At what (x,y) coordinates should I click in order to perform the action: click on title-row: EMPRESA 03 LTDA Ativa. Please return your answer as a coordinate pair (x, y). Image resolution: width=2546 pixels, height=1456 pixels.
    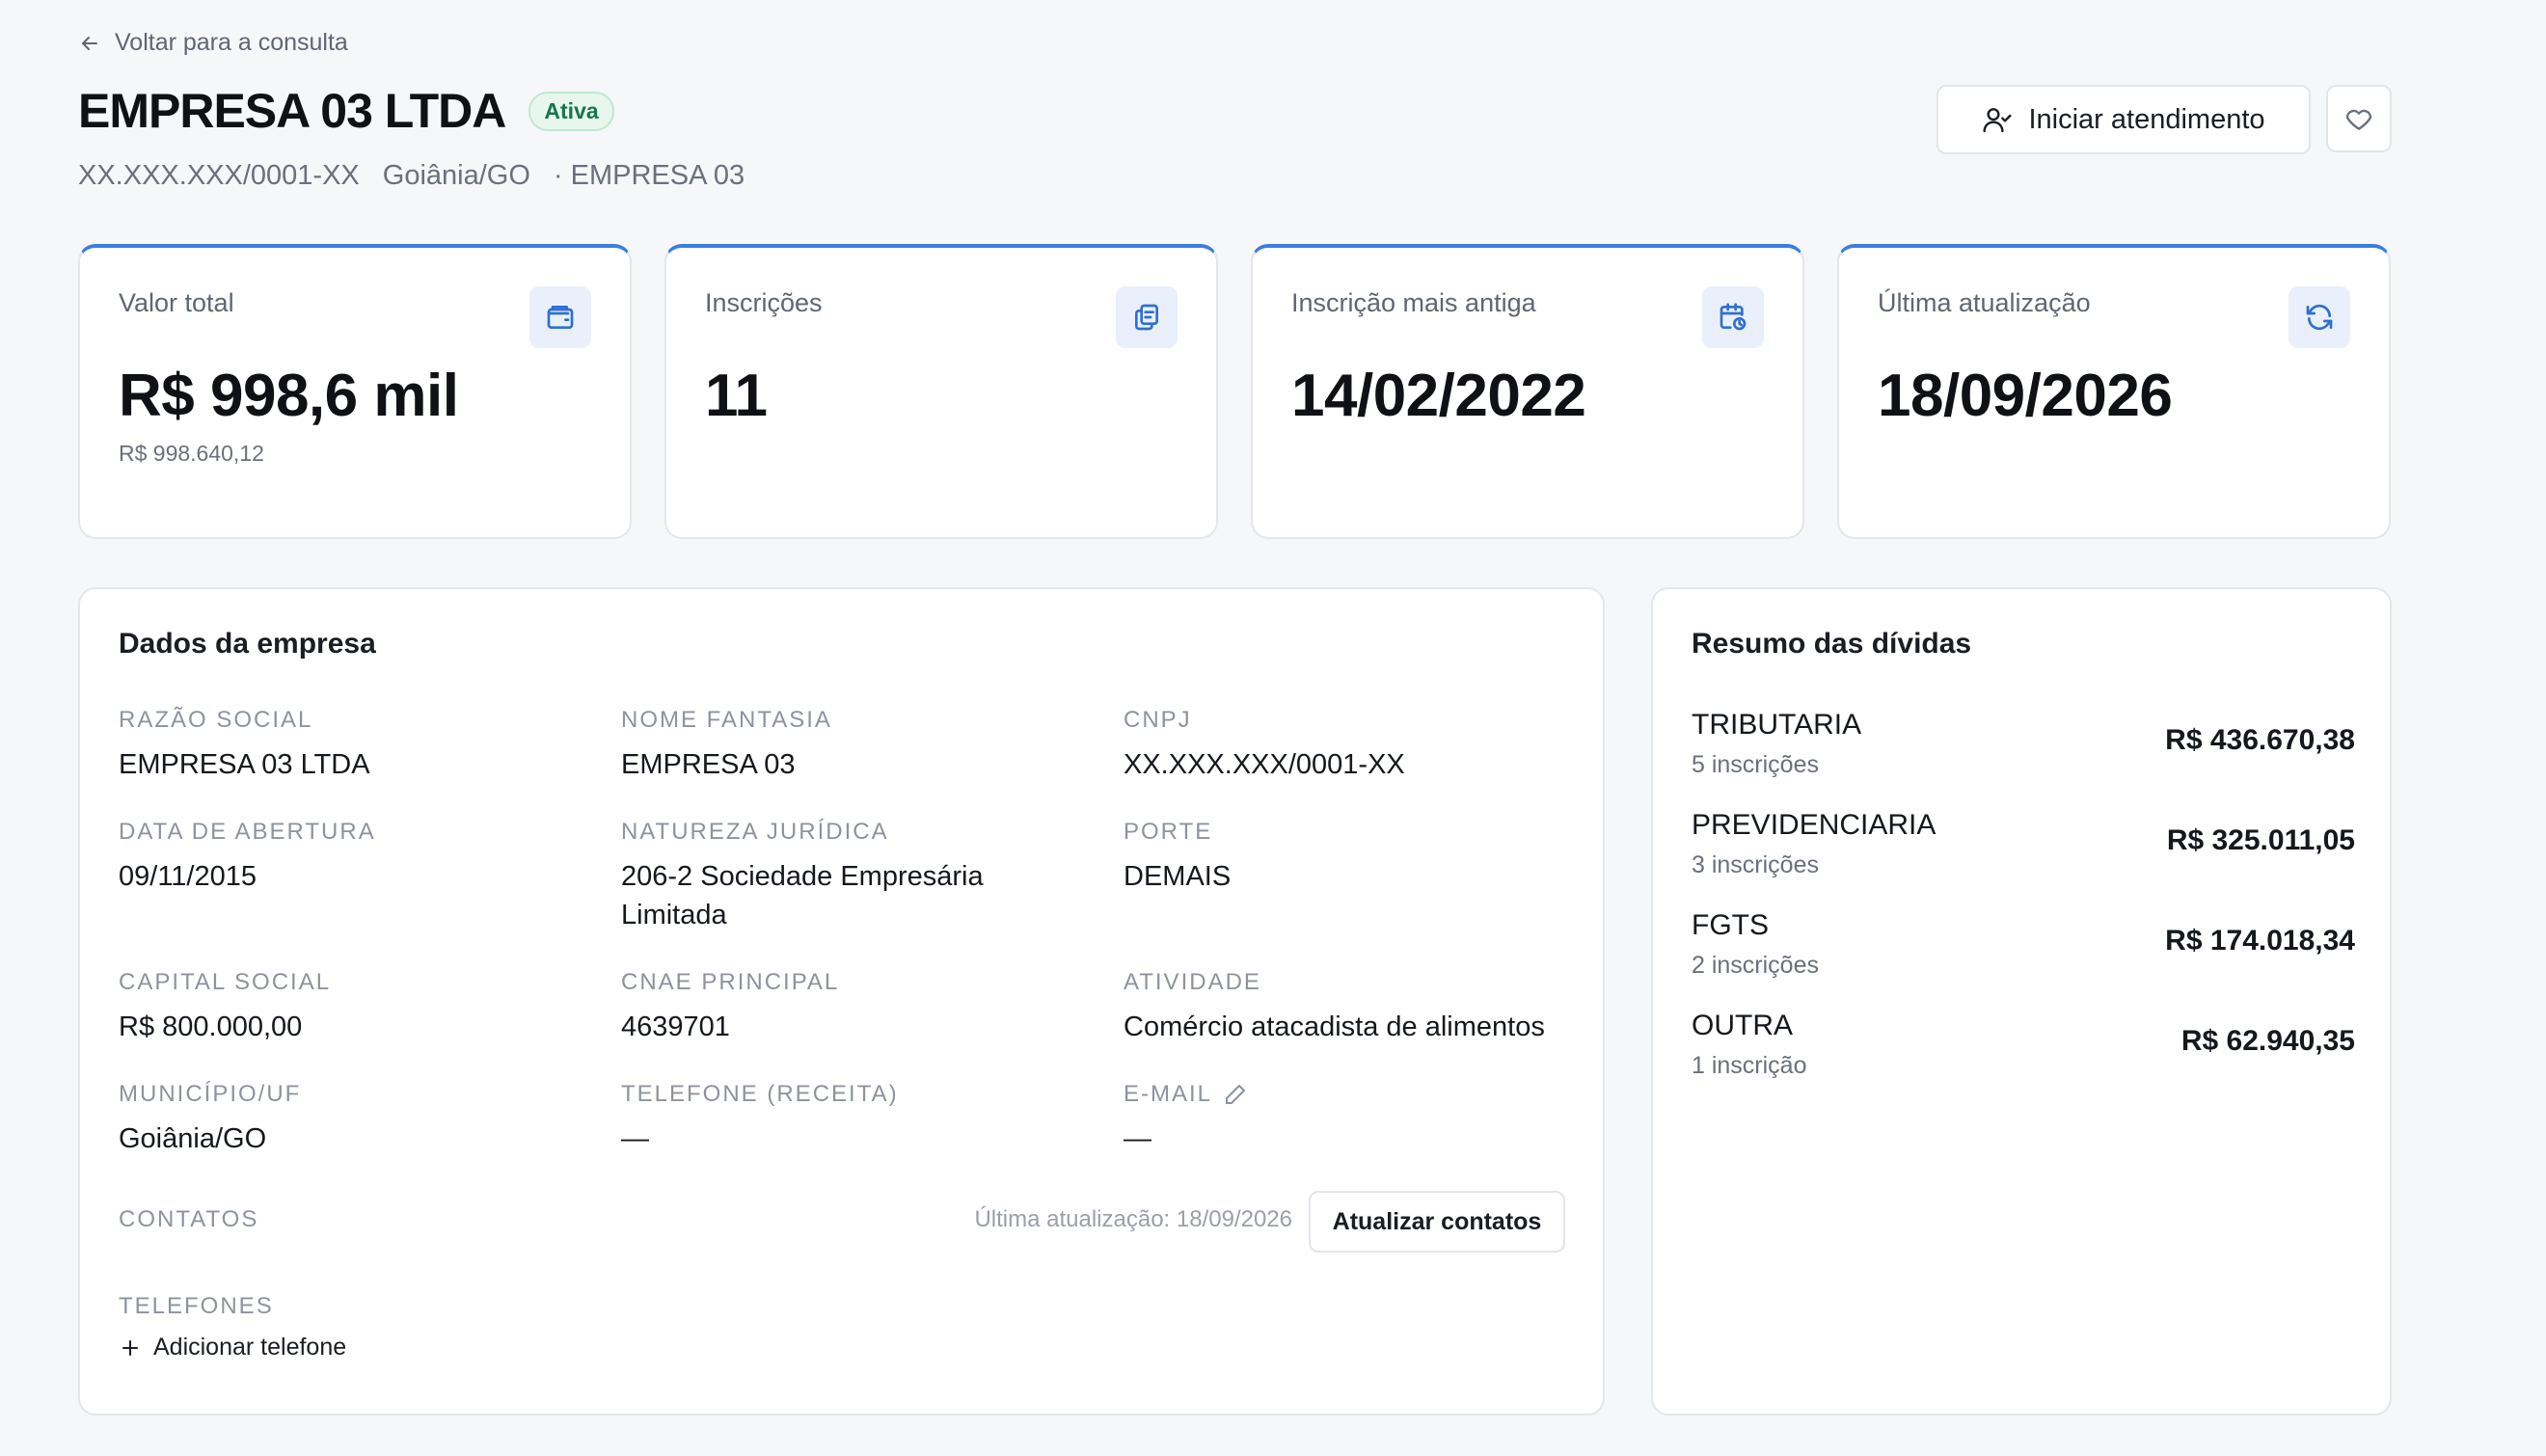
    Looking at the image, I should click on (346, 111).